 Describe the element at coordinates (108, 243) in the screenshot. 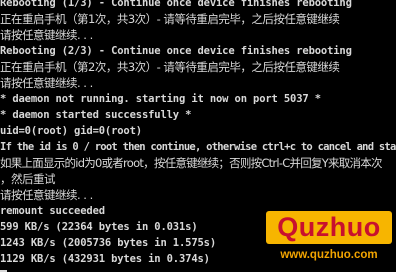

I see `terminal-line: 1243 KB/s (2005736 bytes in 1.575s)` at that location.